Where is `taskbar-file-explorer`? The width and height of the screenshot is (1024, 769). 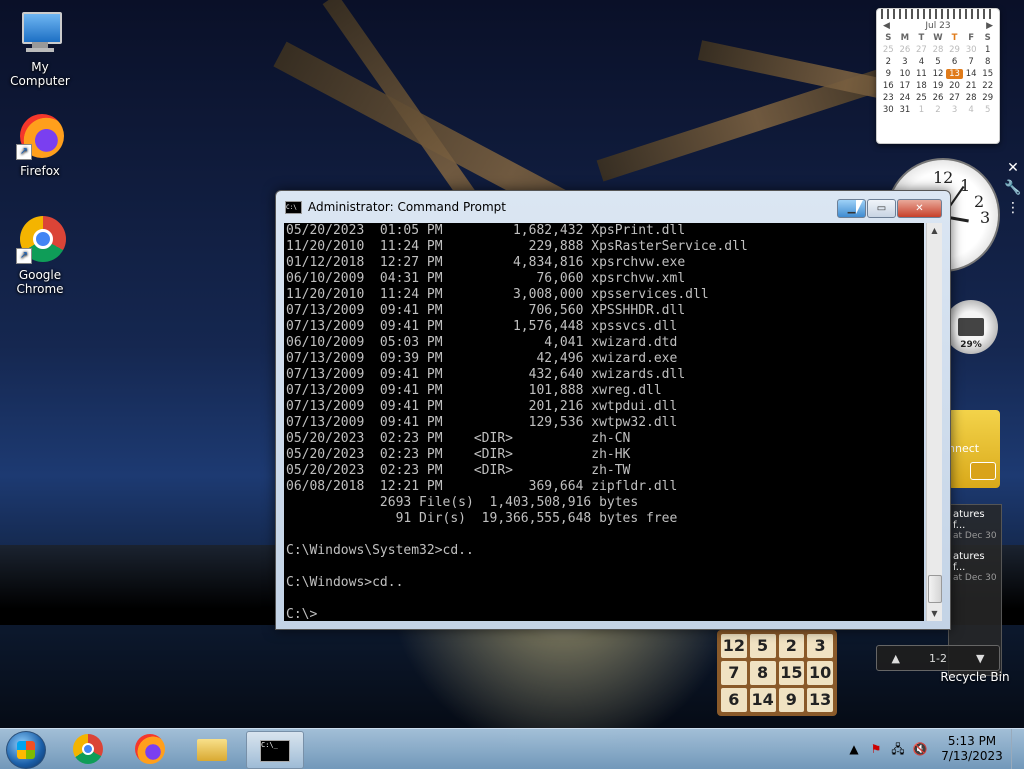 taskbar-file-explorer is located at coordinates (212, 749).